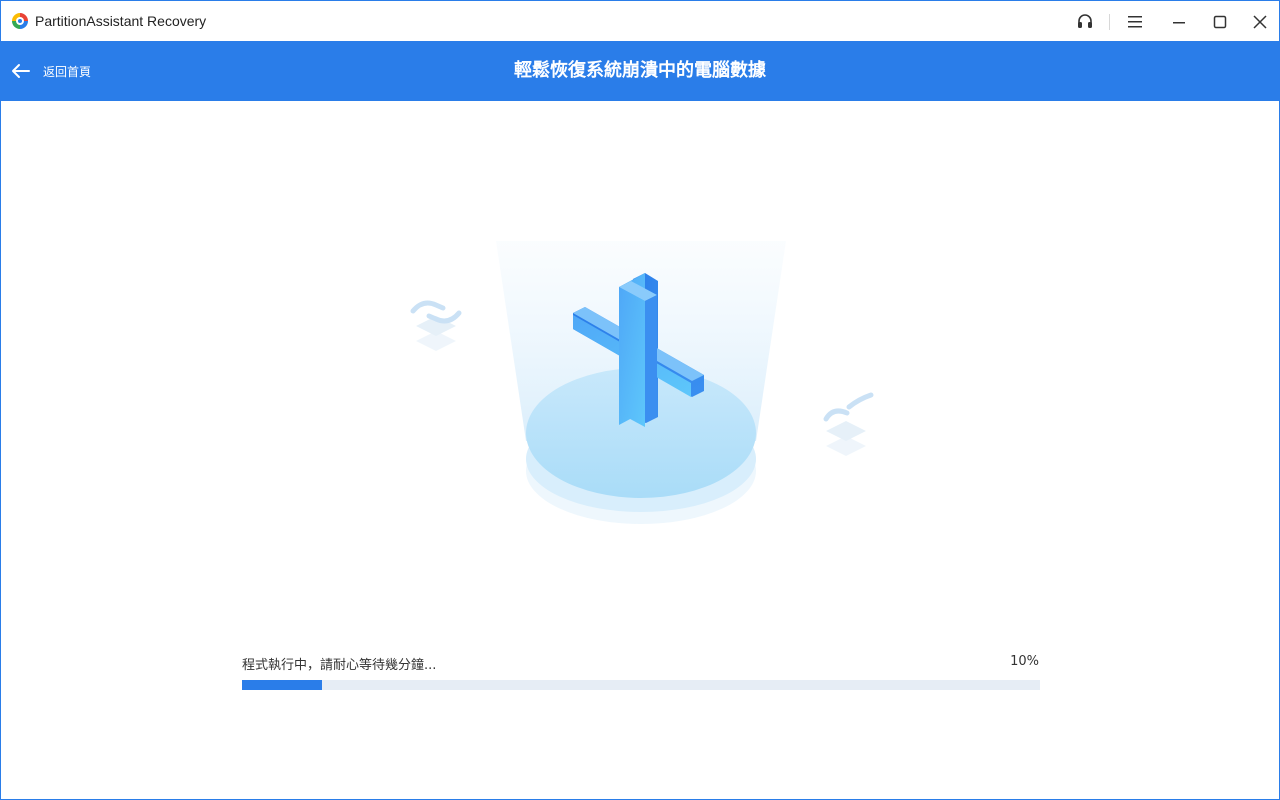 The width and height of the screenshot is (1280, 800). I want to click on page-header: 返回首頁 輕鬆恢復系統崩潰中的電腦數據, so click(640, 71).